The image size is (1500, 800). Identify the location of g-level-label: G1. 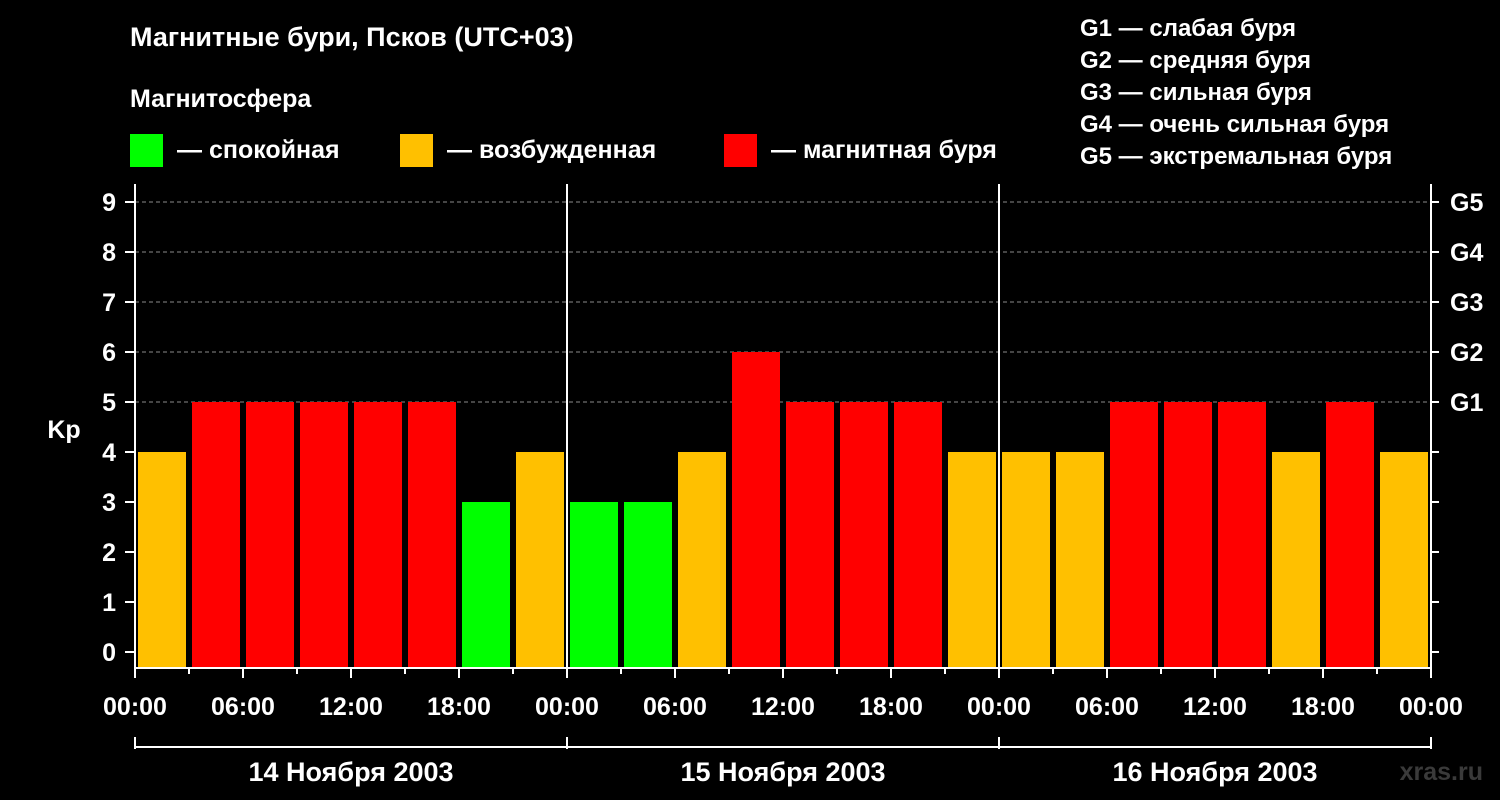
(1466, 403).